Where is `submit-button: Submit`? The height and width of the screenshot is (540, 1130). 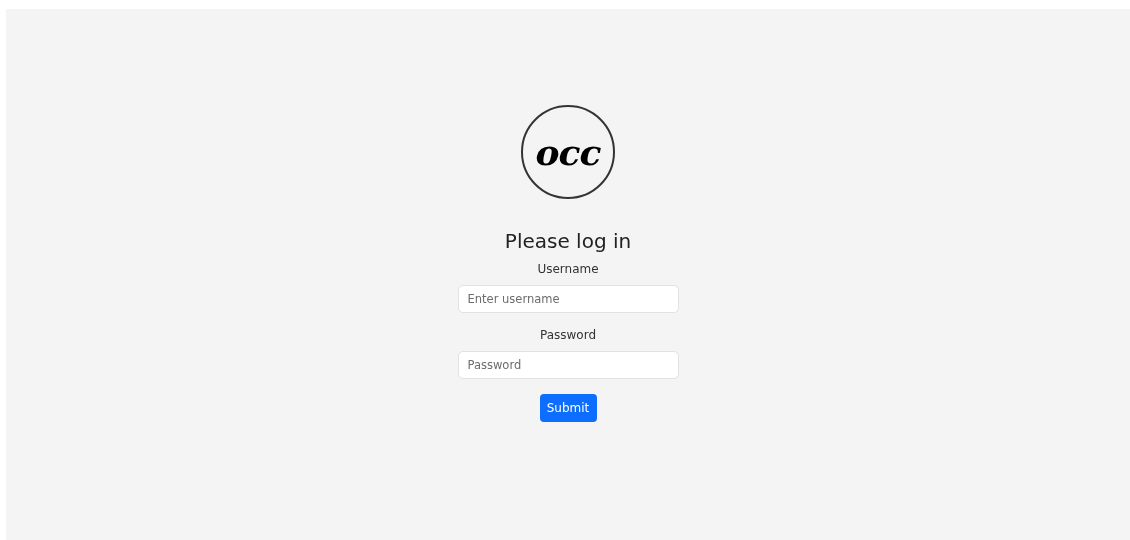
submit-button: Submit is located at coordinates (568, 408).